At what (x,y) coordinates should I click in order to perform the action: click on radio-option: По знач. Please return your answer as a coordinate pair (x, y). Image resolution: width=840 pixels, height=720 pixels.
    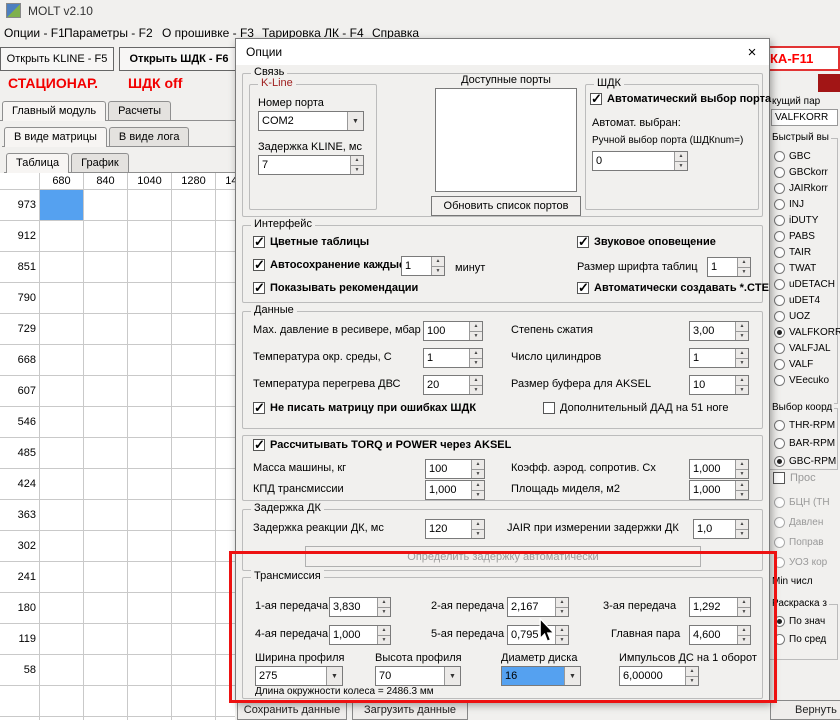
    Looking at the image, I should click on (800, 621).